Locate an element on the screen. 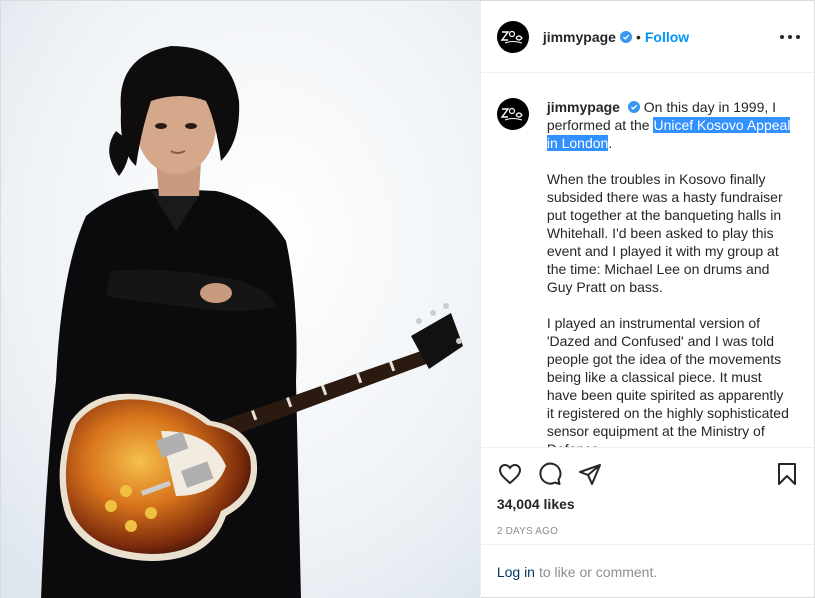  caption-avatar is located at coordinates (512, 114).